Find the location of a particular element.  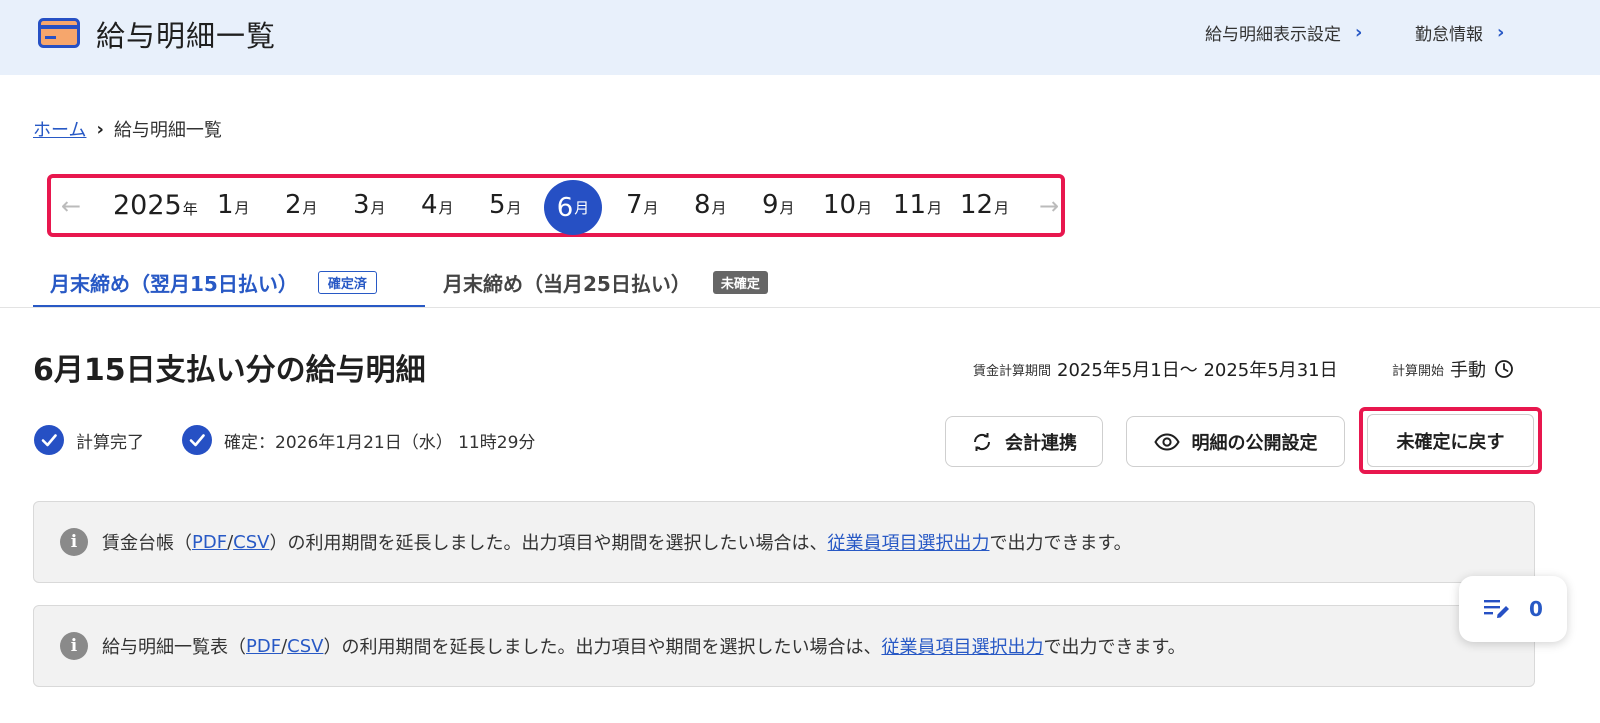

status-badge-unconfirmed: 未確定 is located at coordinates (740, 282).